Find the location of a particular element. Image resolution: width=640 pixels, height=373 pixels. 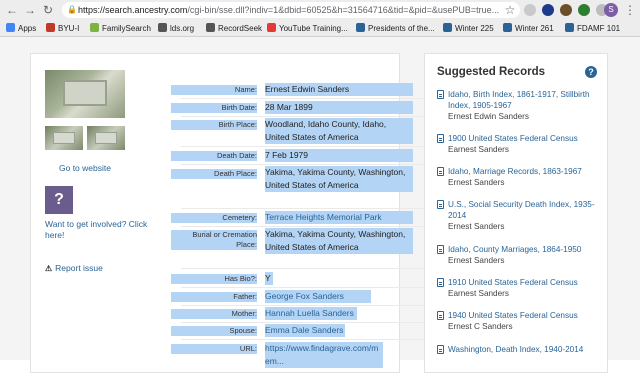

bookmark-recordseek: RecordSeek is located at coordinates (234, 28).